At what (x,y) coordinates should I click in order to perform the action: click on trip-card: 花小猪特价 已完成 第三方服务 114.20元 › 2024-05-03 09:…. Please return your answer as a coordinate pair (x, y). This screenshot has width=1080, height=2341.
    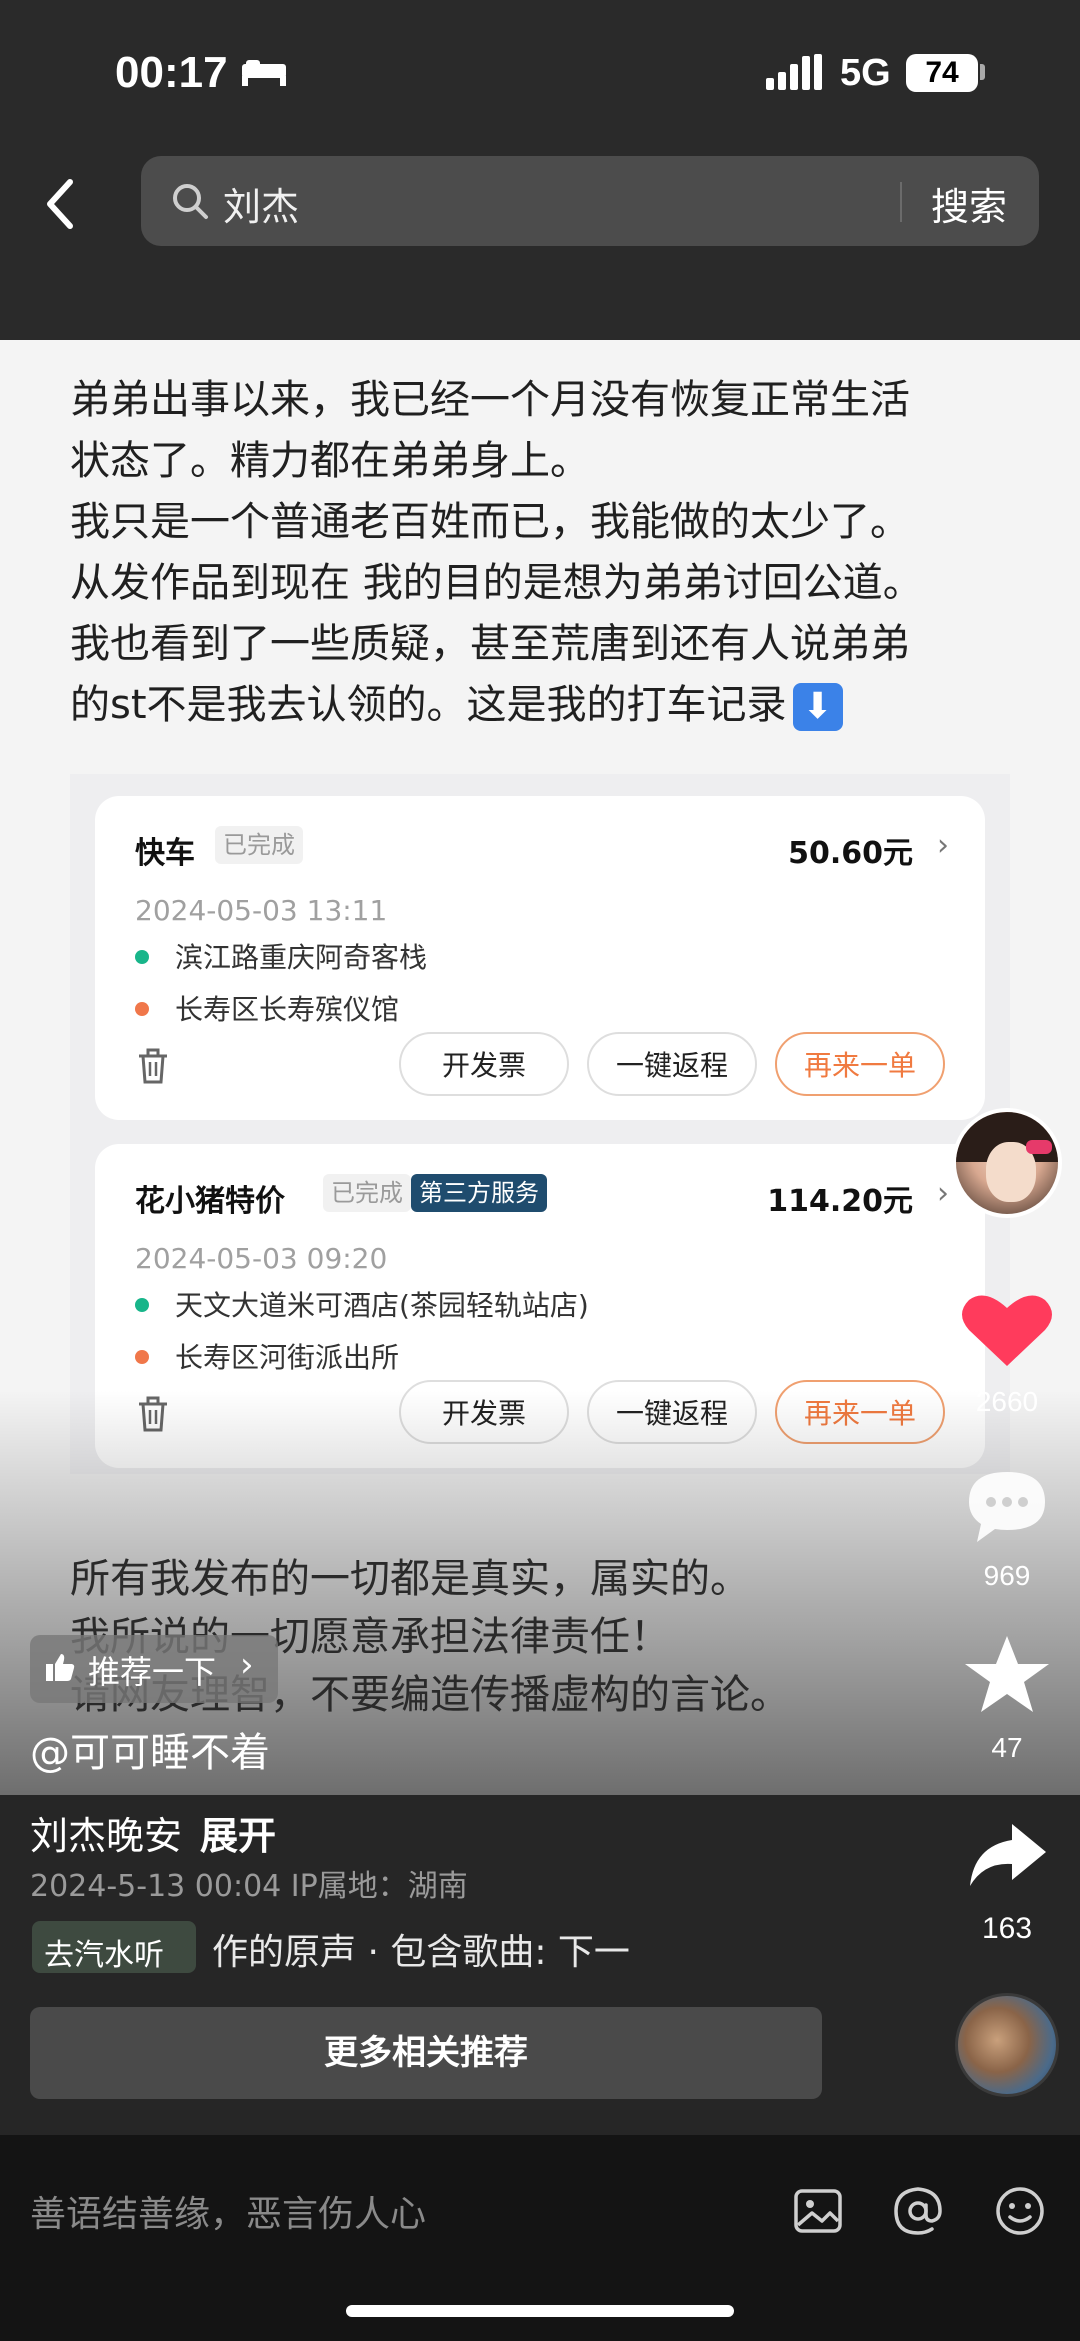
    Looking at the image, I should click on (540, 1306).